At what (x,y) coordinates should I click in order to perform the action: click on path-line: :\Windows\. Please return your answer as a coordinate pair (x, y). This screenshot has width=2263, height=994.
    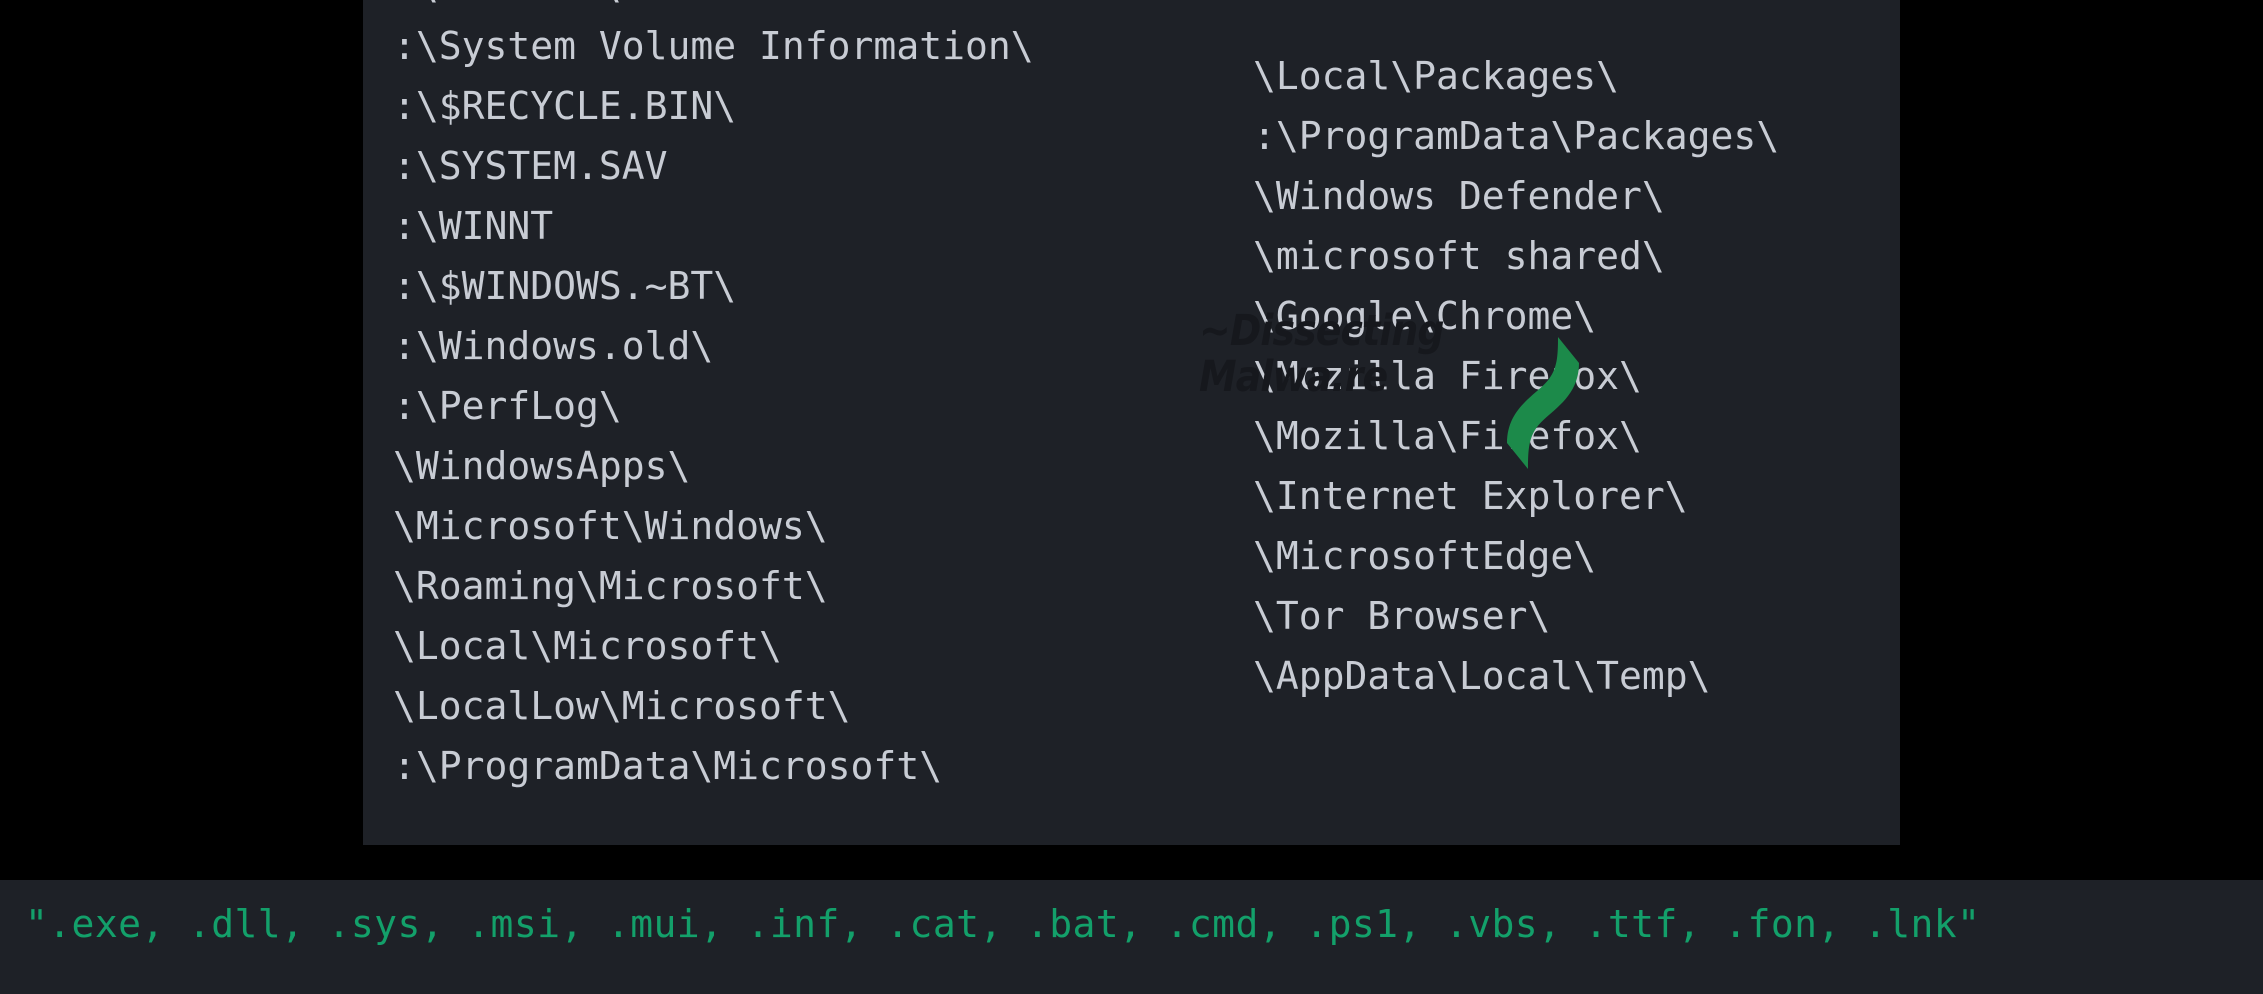
    Looking at the image, I should click on (713, 8).